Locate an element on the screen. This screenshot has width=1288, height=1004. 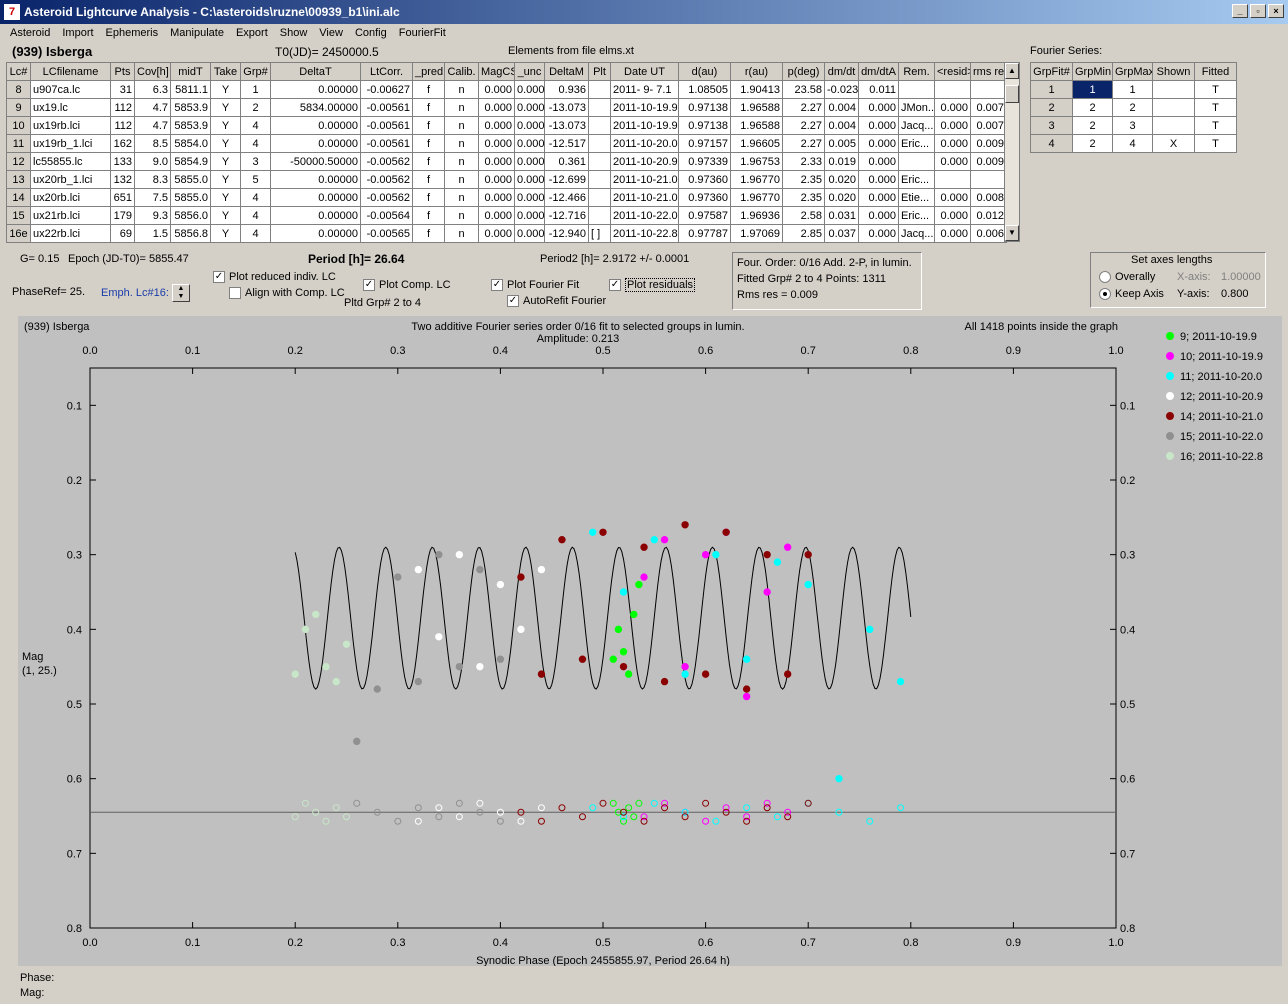
align-checkbox: Align with Comp. LC is located at coordinates (287, 293).